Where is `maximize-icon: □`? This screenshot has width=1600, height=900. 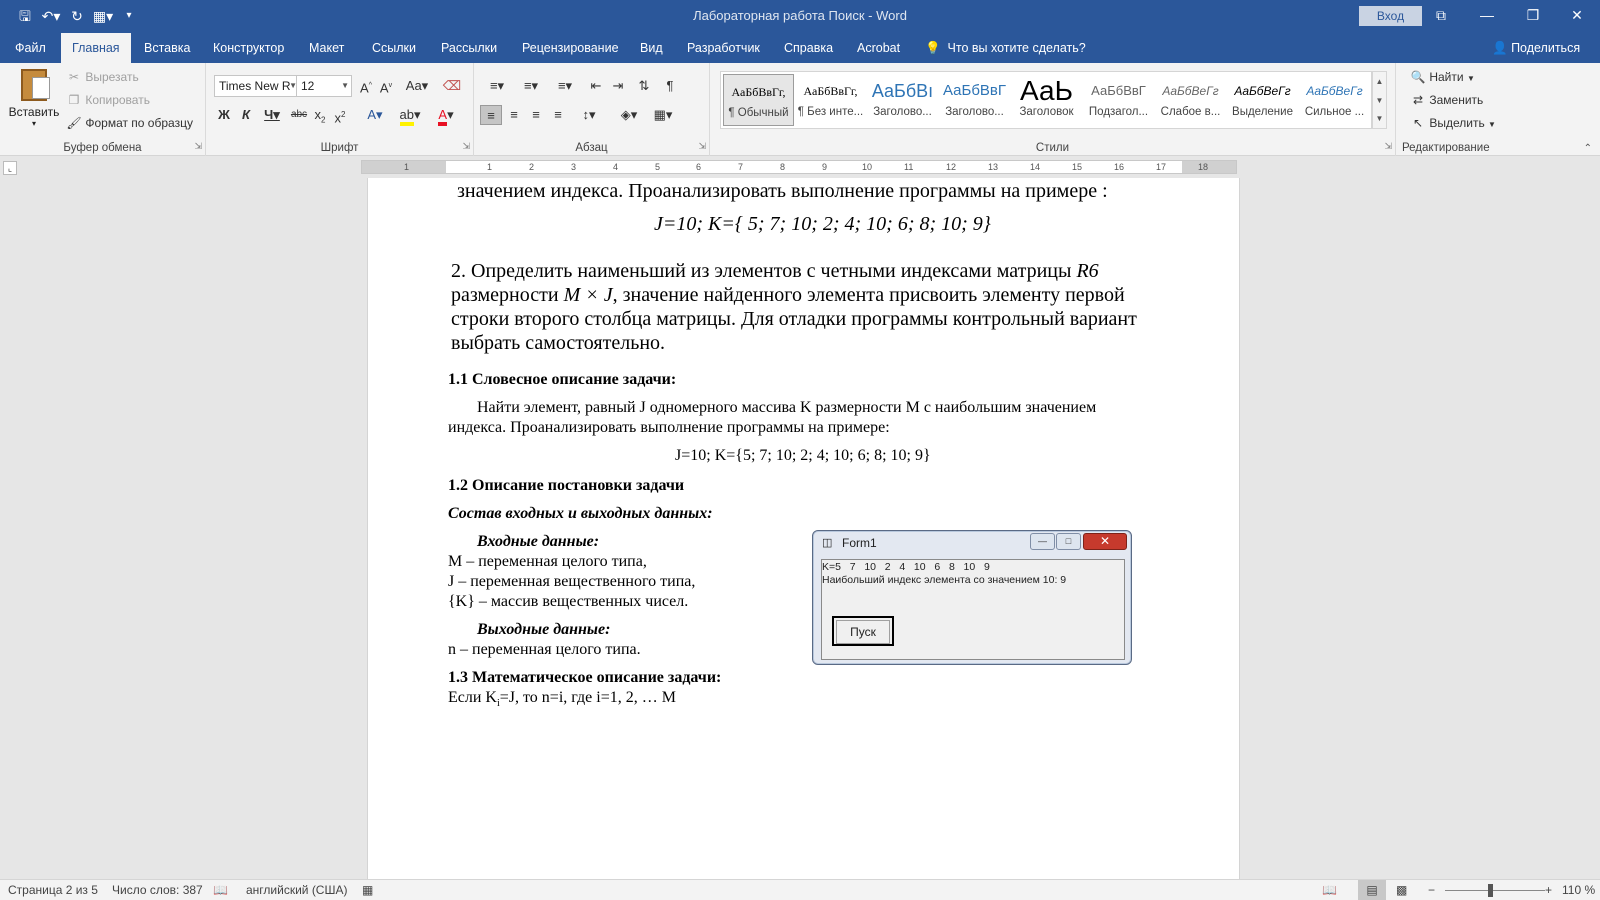 maximize-icon: □ is located at coordinates (1068, 541).